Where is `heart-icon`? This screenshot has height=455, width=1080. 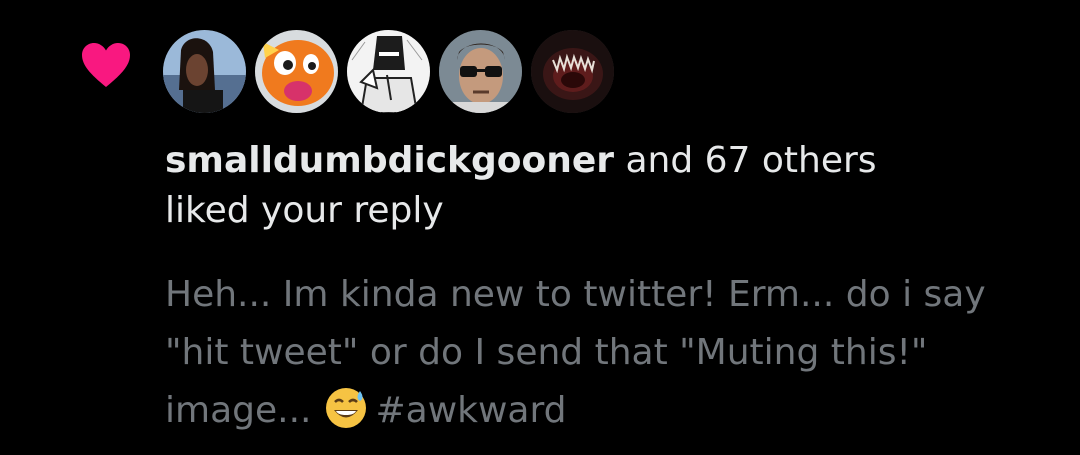 heart-icon is located at coordinates (106, 65).